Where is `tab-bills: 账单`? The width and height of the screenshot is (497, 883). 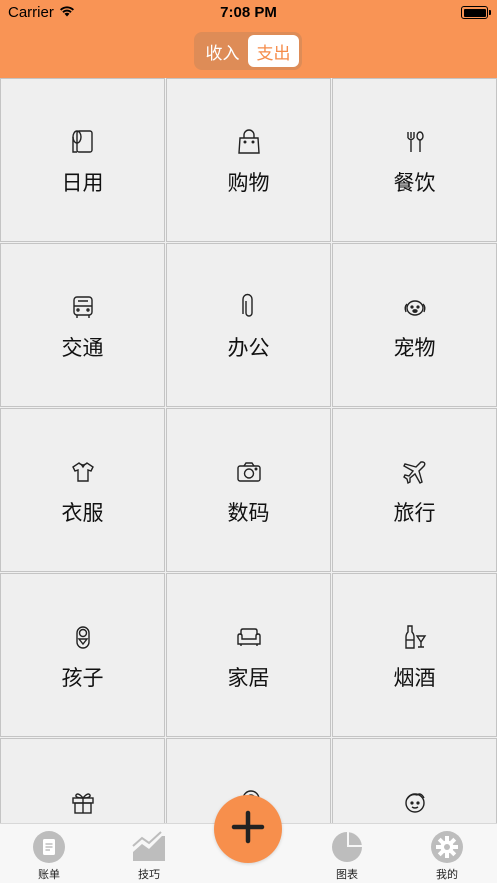
tab-bills: 账单 is located at coordinates (49, 856).